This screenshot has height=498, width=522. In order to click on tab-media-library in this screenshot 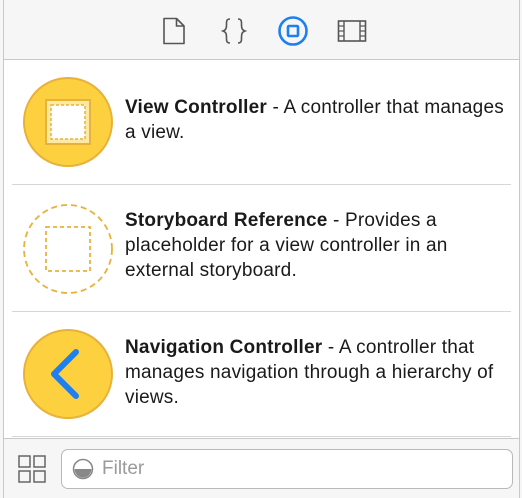, I will do `click(352, 31)`.